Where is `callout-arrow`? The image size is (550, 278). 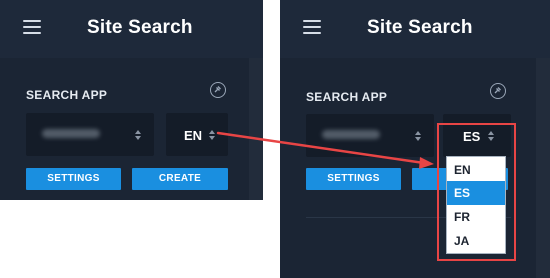 callout-arrow is located at coordinates (325, 150).